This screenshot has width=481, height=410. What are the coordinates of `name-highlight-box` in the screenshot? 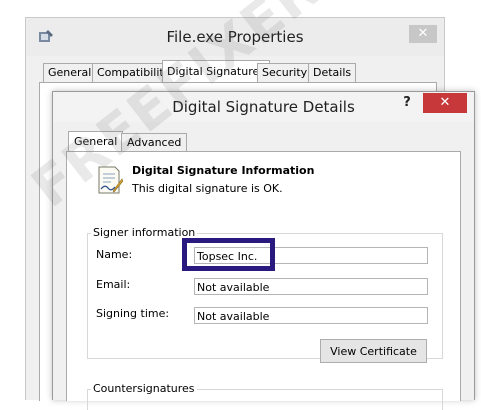 It's located at (228, 254).